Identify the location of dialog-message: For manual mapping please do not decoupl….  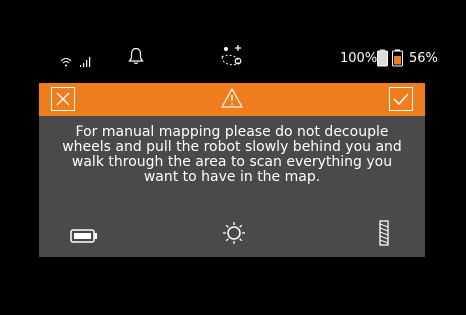
(232, 154).